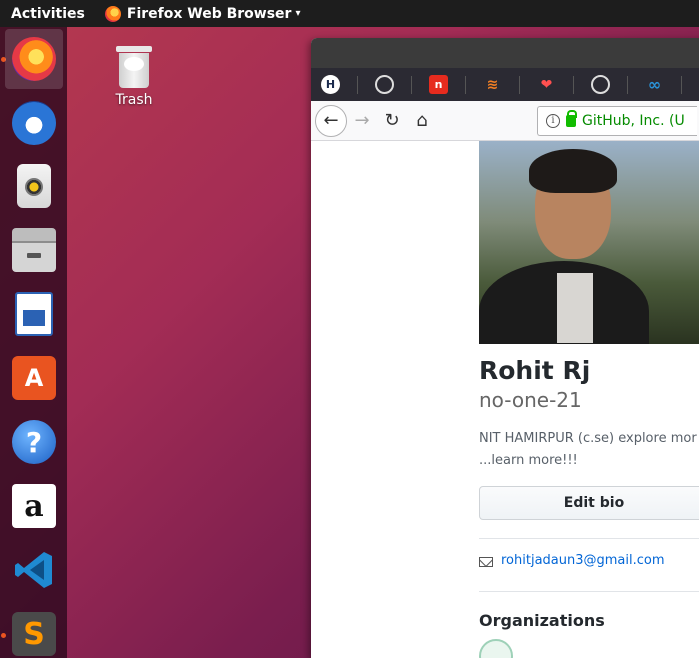 Image resolution: width=699 pixels, height=658 pixels. I want to click on infinity-icon: ∞, so click(654, 84).